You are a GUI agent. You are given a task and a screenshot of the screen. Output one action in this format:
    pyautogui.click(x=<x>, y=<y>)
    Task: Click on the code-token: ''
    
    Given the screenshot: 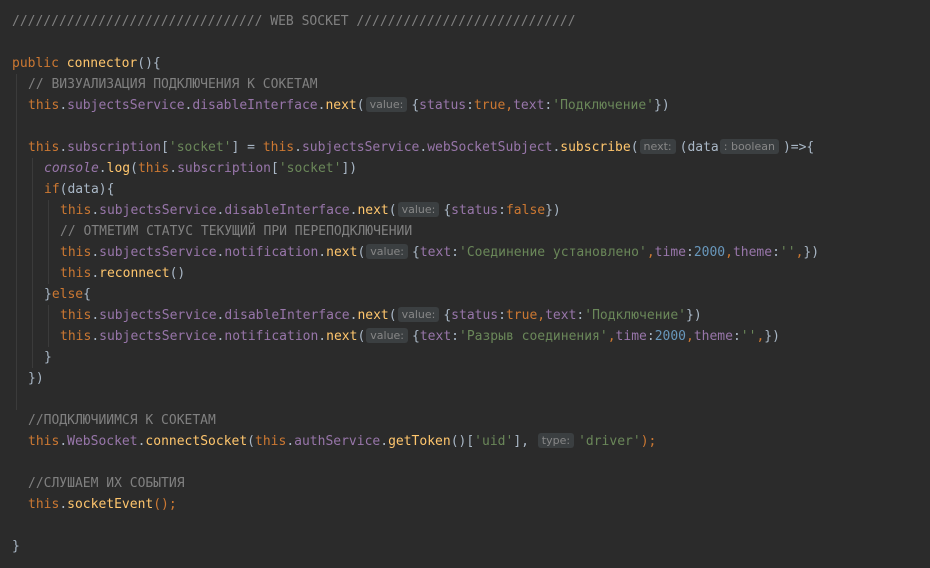 What is the action you would take?
    pyautogui.click(x=748, y=336)
    